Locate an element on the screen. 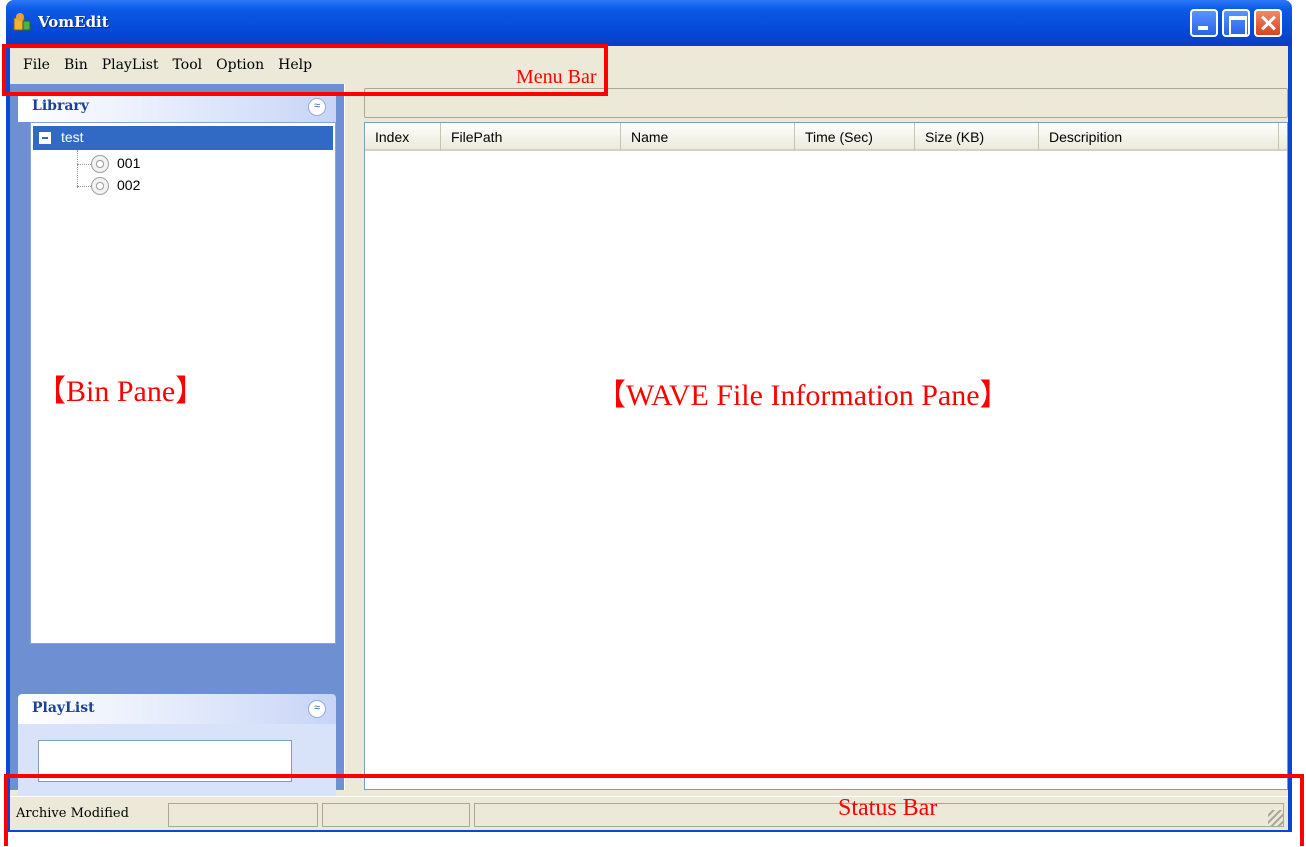 The width and height of the screenshot is (1306, 847). column-filepath: FilePath is located at coordinates (531, 137).